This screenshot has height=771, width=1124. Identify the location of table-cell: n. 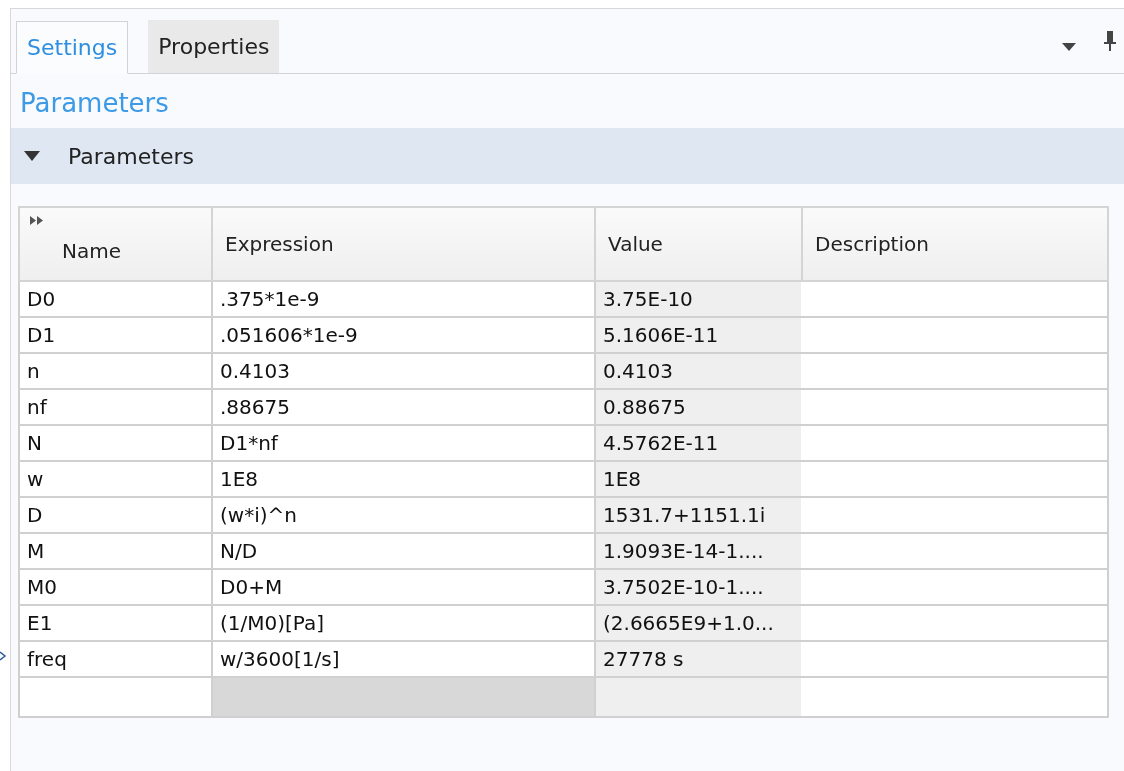
(115, 371).